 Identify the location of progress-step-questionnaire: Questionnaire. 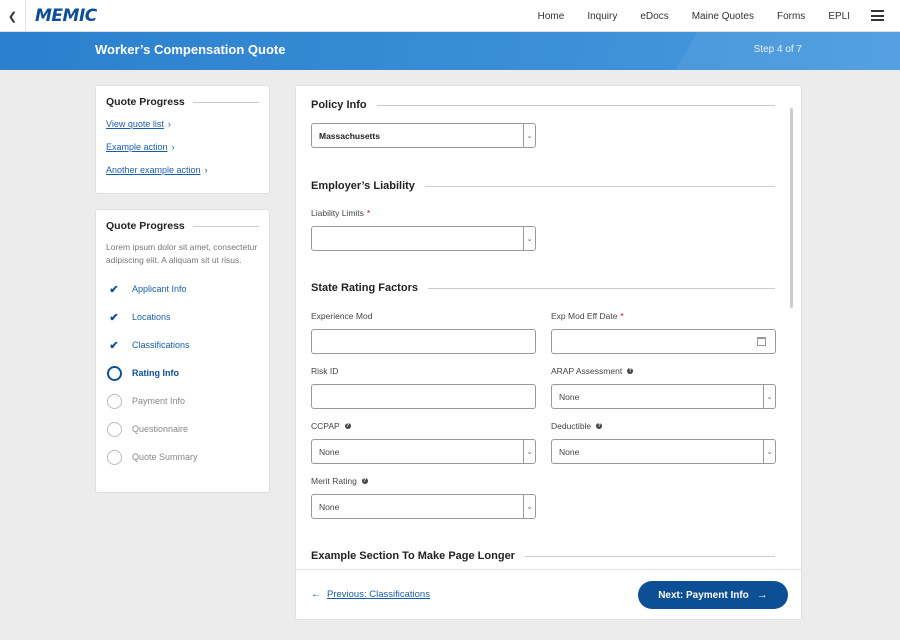
(182, 429).